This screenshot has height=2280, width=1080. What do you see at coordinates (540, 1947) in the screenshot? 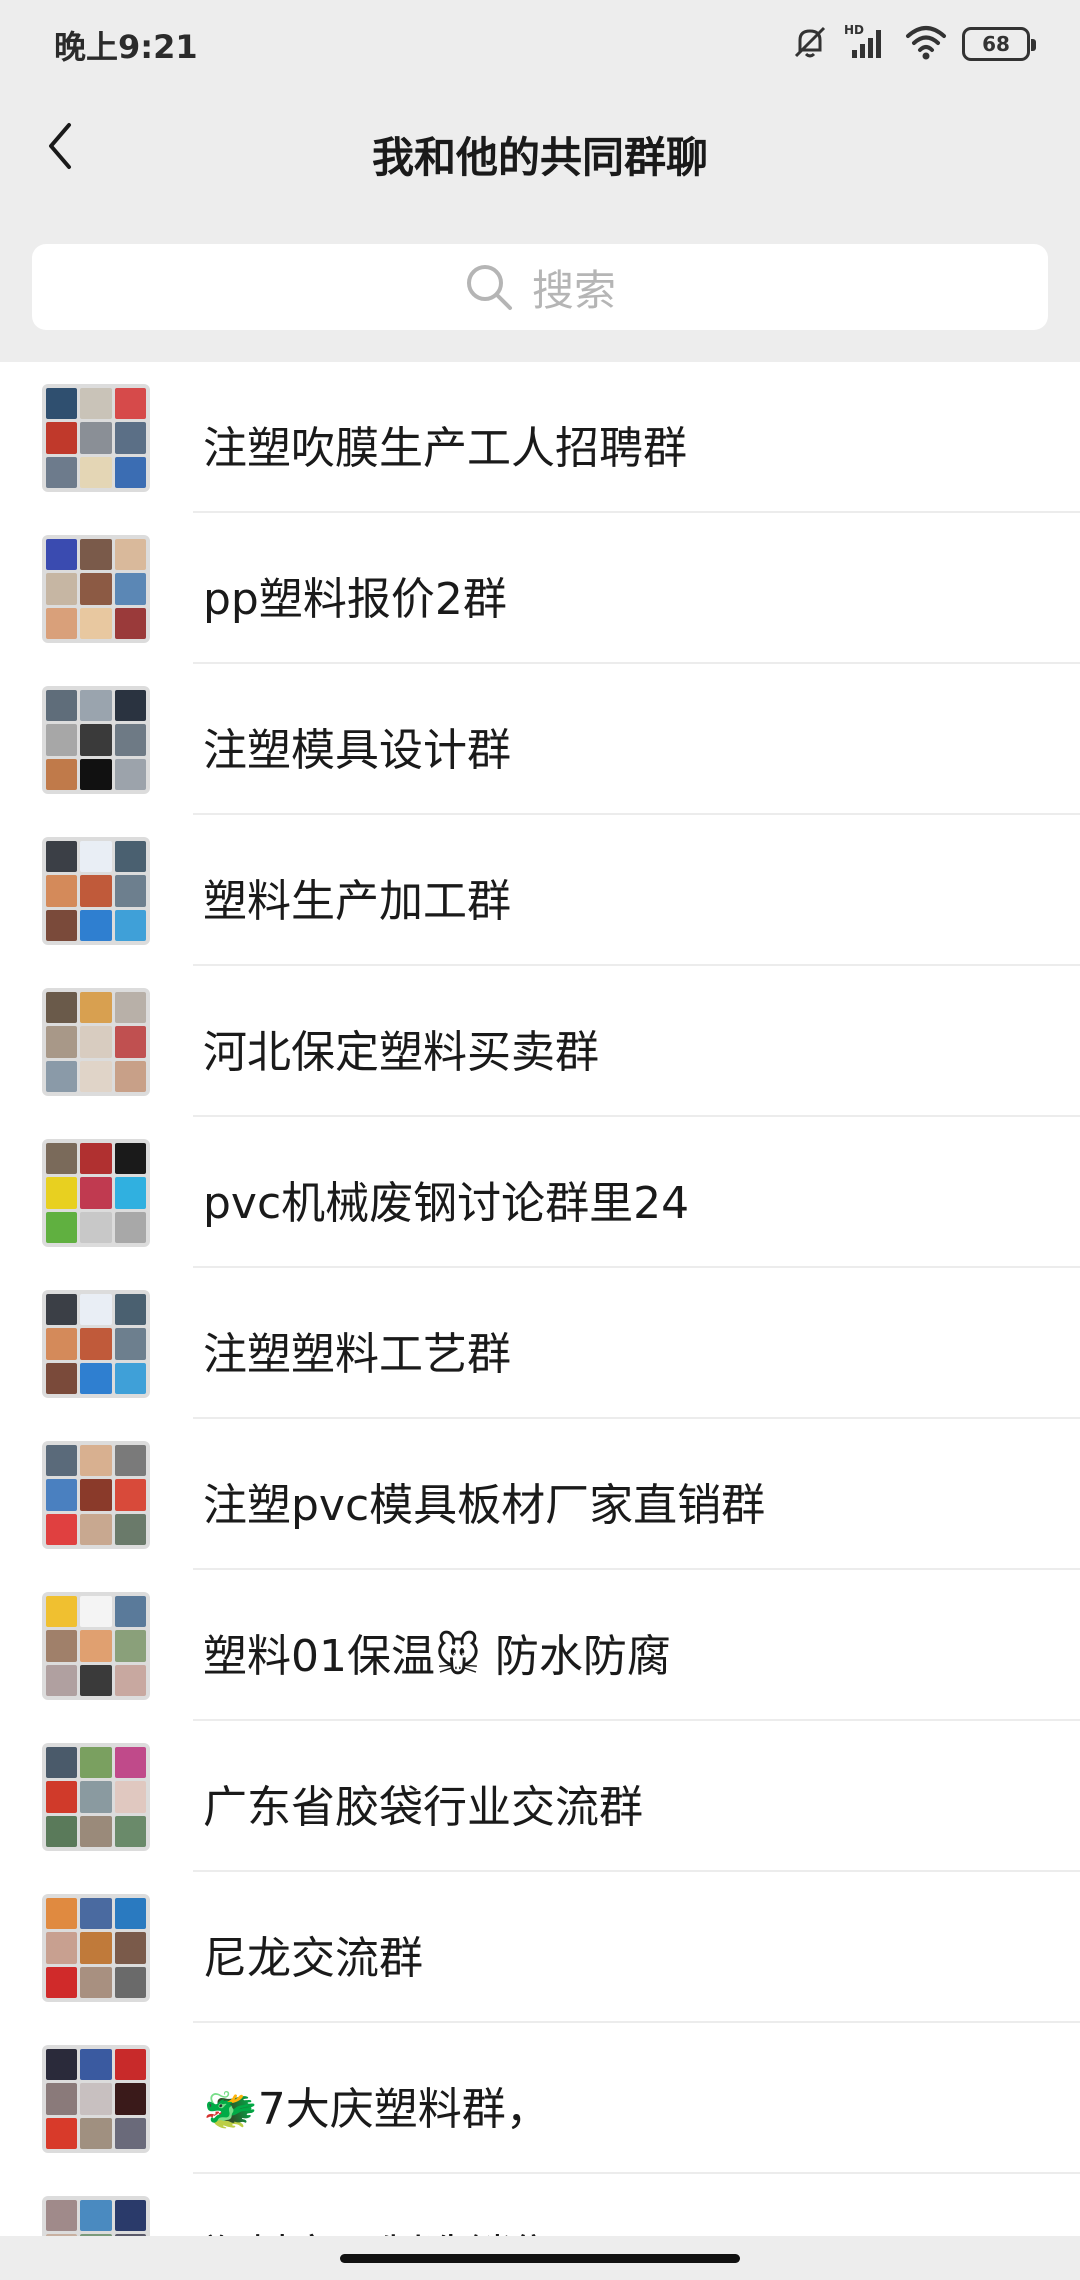
I see `list-item: 尼龙交流群` at bounding box center [540, 1947].